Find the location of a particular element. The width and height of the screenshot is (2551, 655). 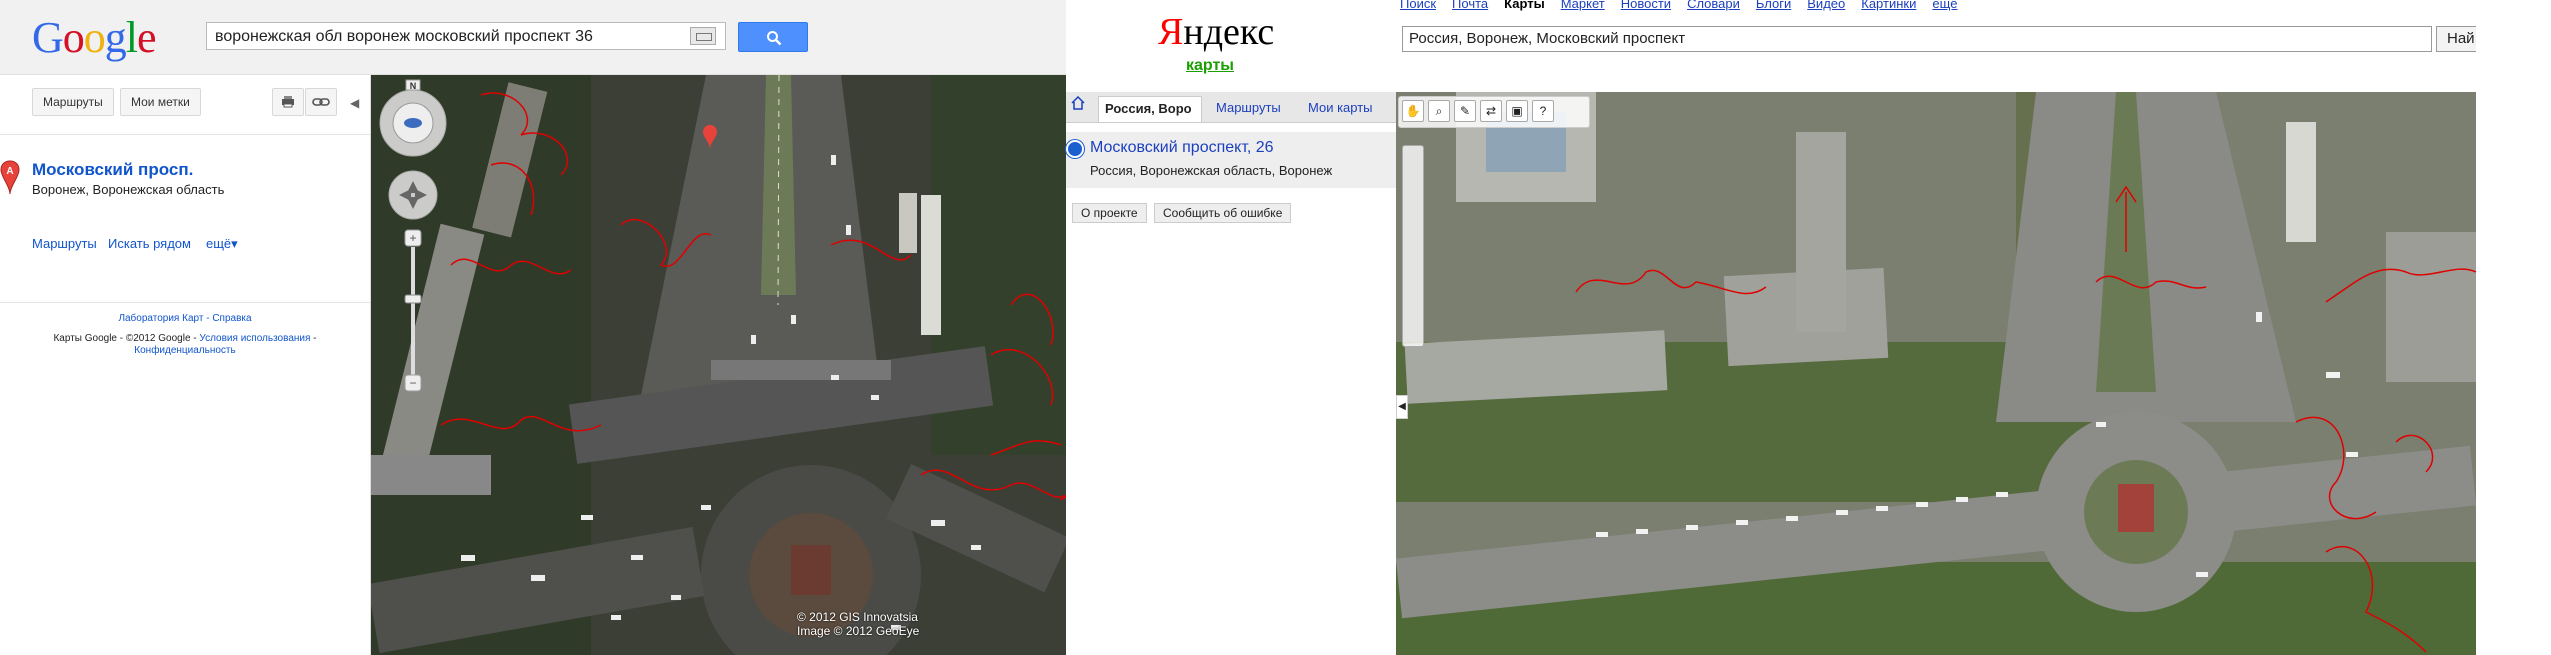

place-address: Воронеж, Воронежская область is located at coordinates (128, 189).